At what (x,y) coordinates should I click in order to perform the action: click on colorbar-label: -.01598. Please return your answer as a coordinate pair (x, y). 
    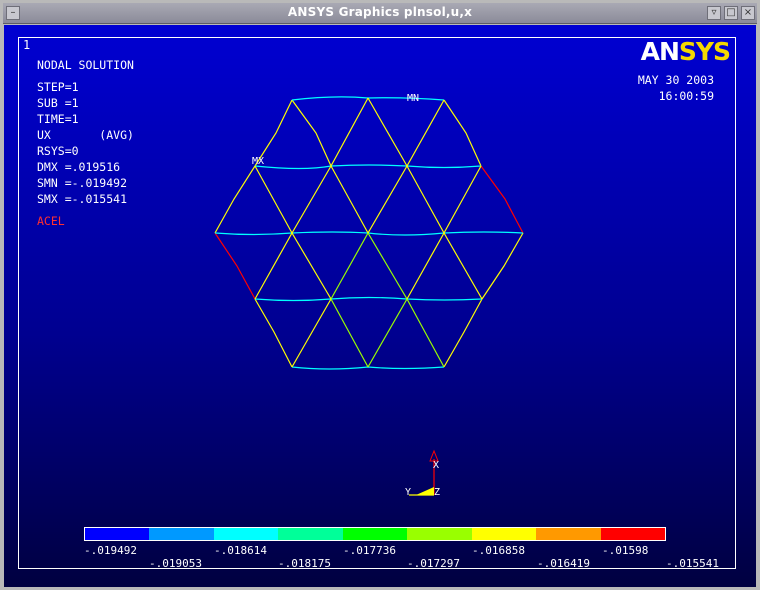
    Looking at the image, I should click on (625, 550).